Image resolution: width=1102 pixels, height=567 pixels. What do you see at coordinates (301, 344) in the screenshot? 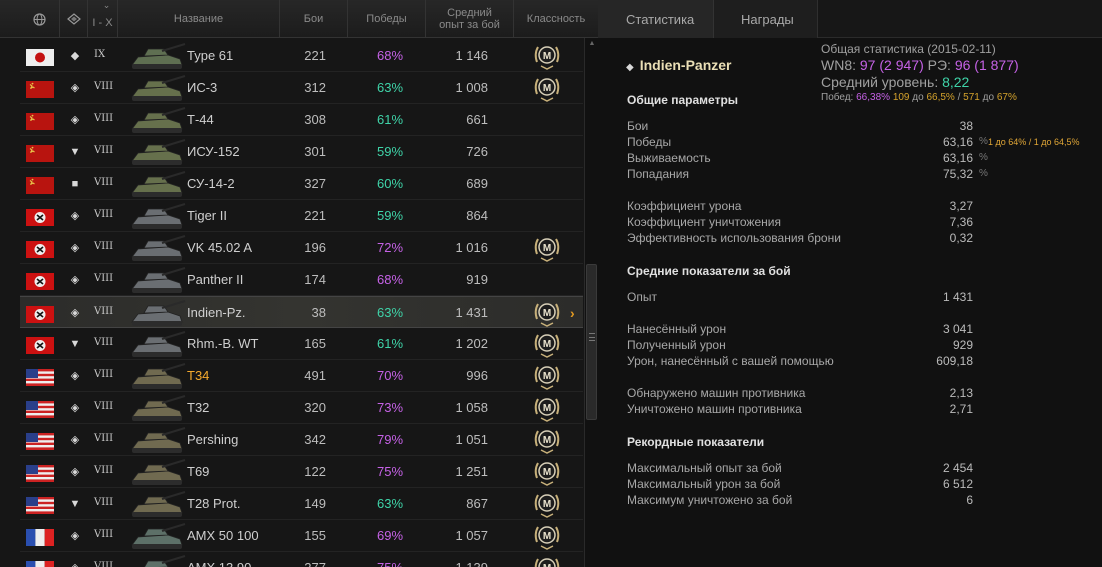
I see `table-row: ▼ VIII Rhm.-B. WT 165 61% 1 202 M` at bounding box center [301, 344].